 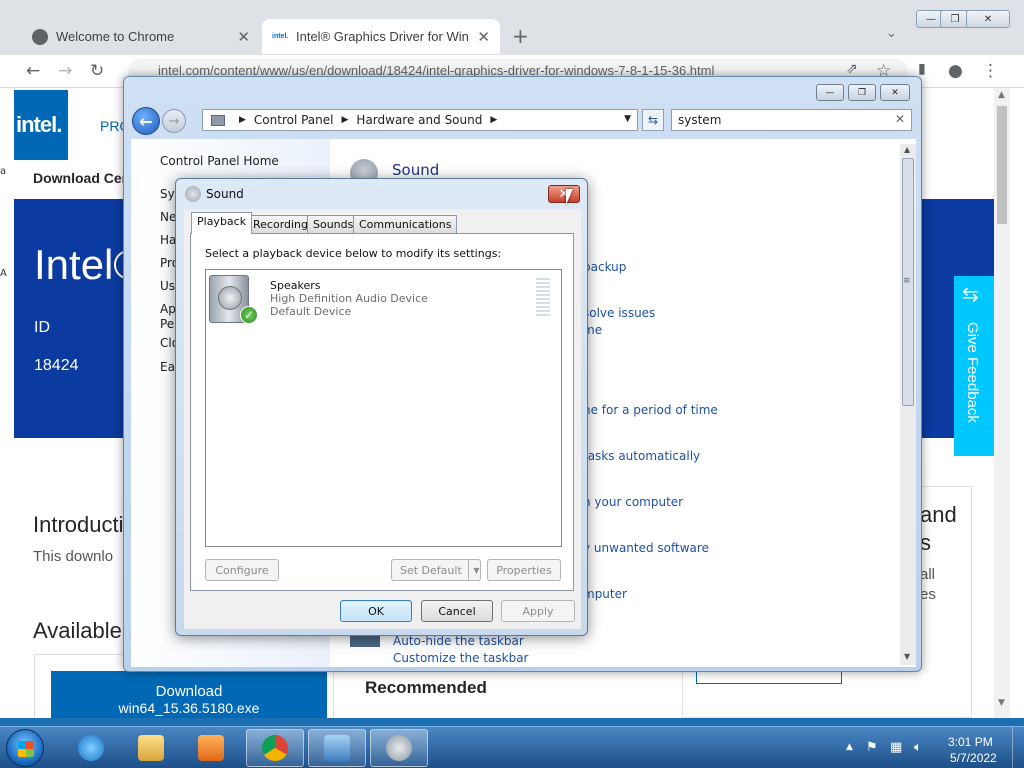 I want to click on taskbar-google-chrome, so click(x=275, y=748).